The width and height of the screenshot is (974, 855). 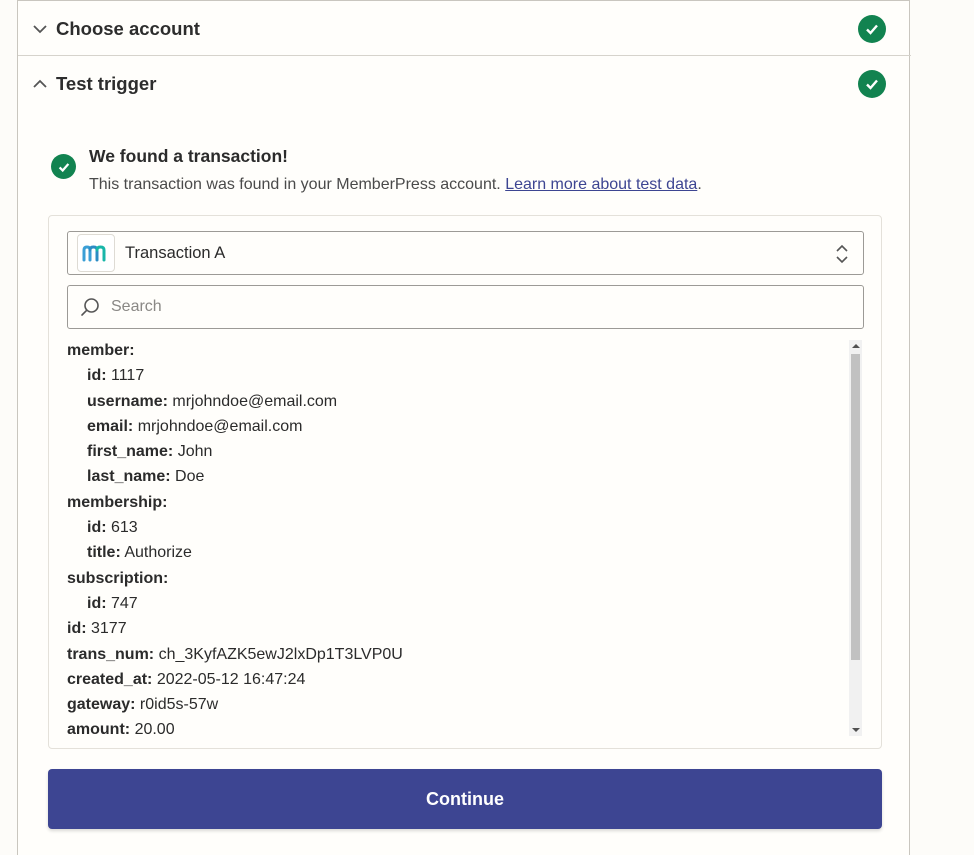 I want to click on section-choose-account: Choose account, so click(x=464, y=29).